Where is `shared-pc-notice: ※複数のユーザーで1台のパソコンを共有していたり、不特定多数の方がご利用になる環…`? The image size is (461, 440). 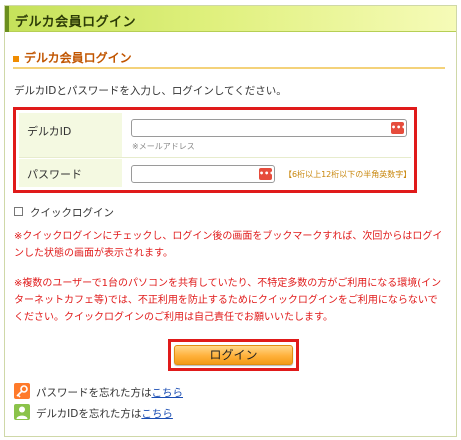
shared-pc-notice: ※複数のユーザーで1台のパソコンを共有していたり、不特定多数の方がご利用になる環… is located at coordinates (228, 300).